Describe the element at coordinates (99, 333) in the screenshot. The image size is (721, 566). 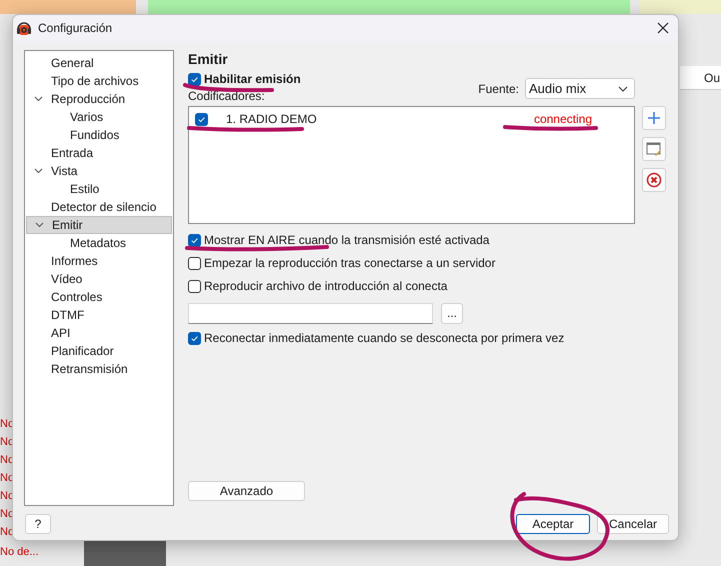
I see `tree-item: API` at that location.